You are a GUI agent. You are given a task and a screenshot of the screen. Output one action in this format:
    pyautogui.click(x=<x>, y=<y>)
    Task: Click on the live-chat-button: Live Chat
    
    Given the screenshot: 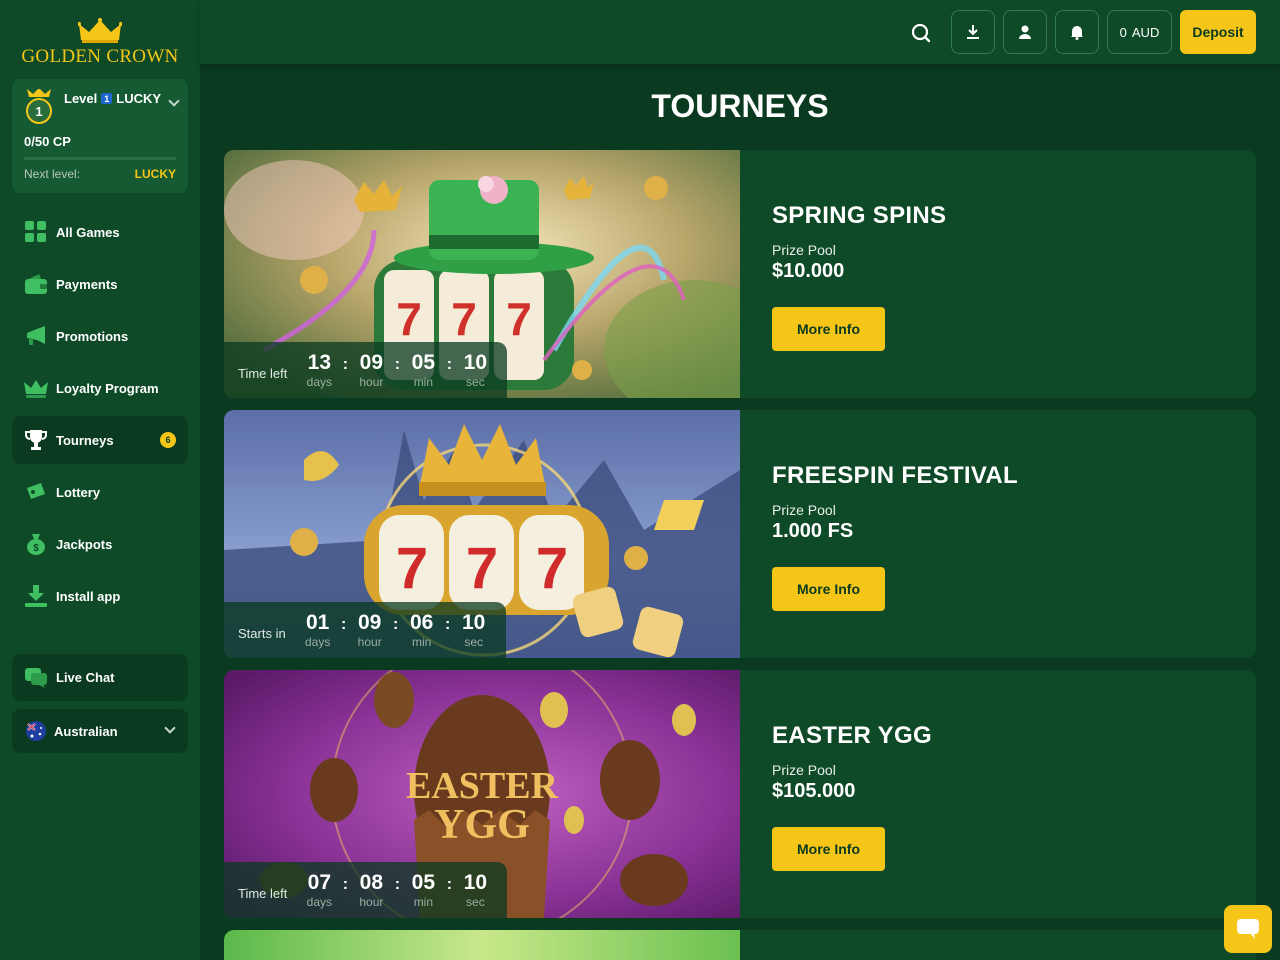 What is the action you would take?
    pyautogui.click(x=100, y=677)
    